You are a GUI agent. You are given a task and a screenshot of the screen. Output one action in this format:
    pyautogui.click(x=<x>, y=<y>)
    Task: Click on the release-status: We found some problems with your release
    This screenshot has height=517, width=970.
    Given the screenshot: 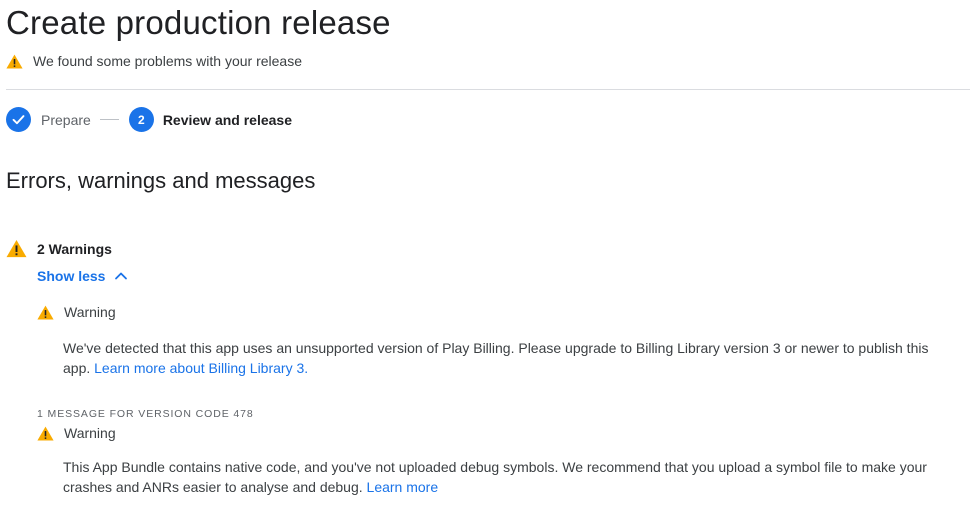 What is the action you would take?
    pyautogui.click(x=154, y=61)
    